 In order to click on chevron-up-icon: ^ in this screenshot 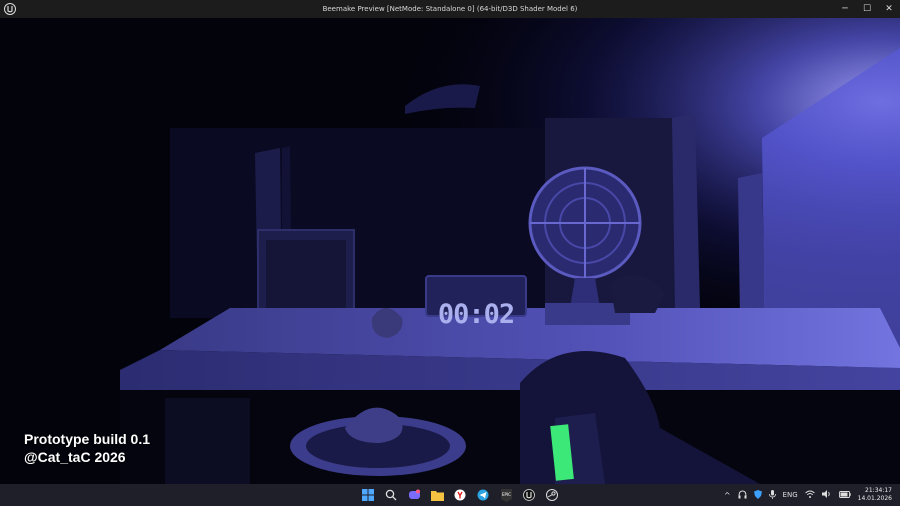, I will do `click(727, 495)`.